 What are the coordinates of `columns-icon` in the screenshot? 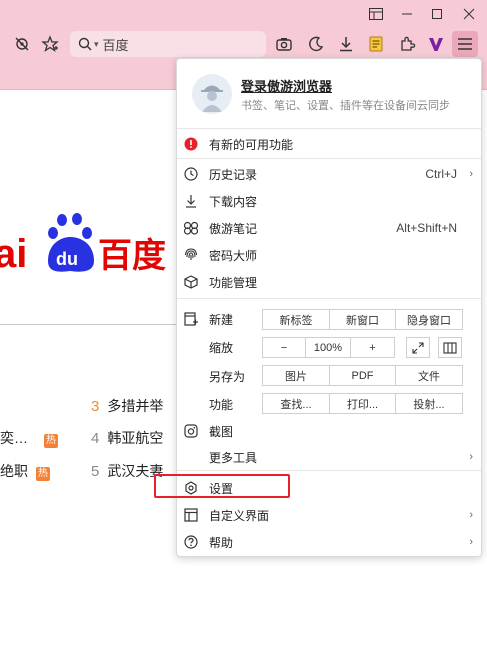 It's located at (450, 347).